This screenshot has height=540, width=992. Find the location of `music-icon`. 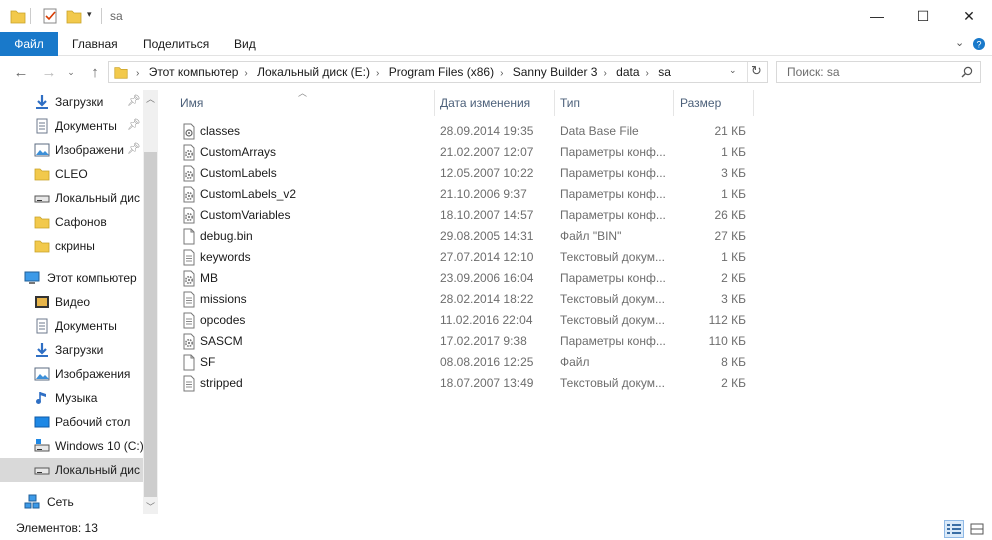

music-icon is located at coordinates (41, 398).